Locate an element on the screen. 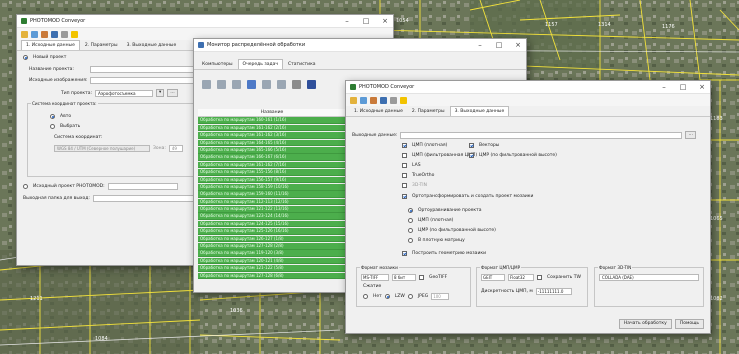  pause-icon is located at coordinates (236, 84).